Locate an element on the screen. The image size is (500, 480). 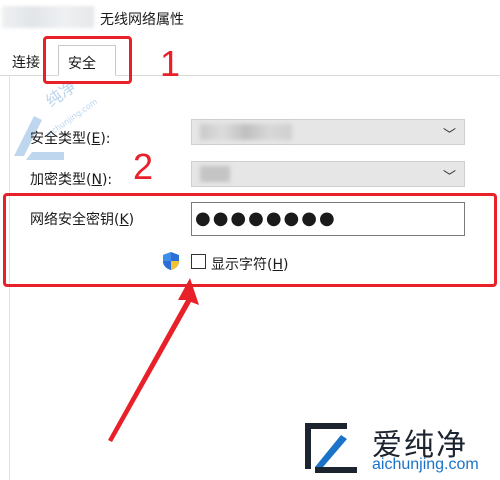
tab-connection: 连接 is located at coordinates (26, 62).